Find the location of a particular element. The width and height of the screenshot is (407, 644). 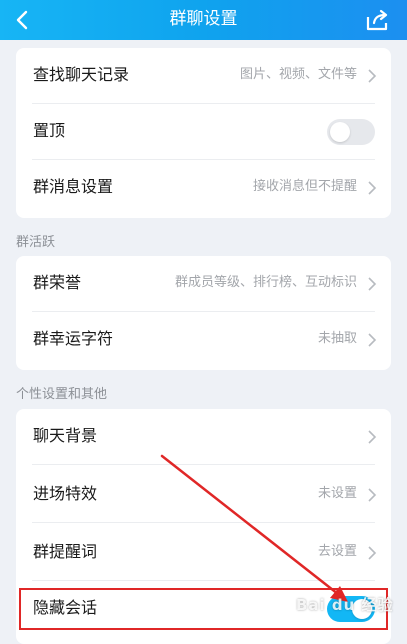

row-label: 置顶 is located at coordinates (49, 130).